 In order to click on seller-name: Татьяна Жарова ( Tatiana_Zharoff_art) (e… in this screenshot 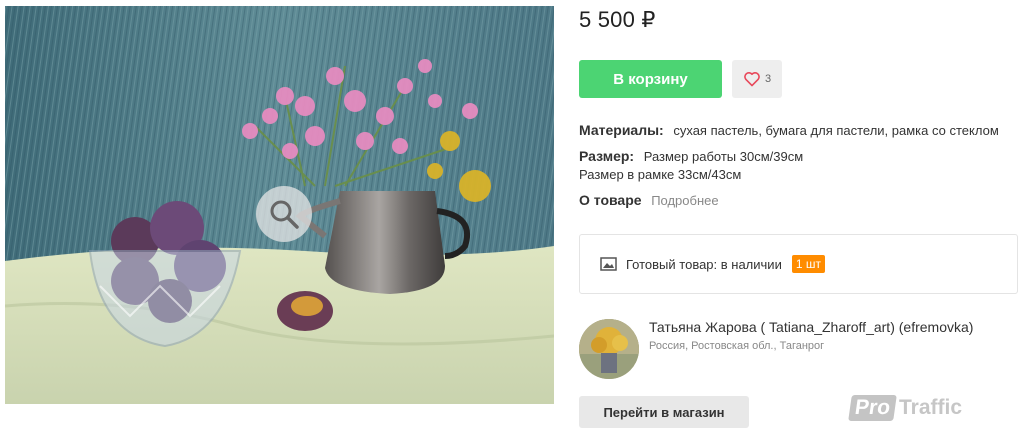, I will do `click(811, 327)`.